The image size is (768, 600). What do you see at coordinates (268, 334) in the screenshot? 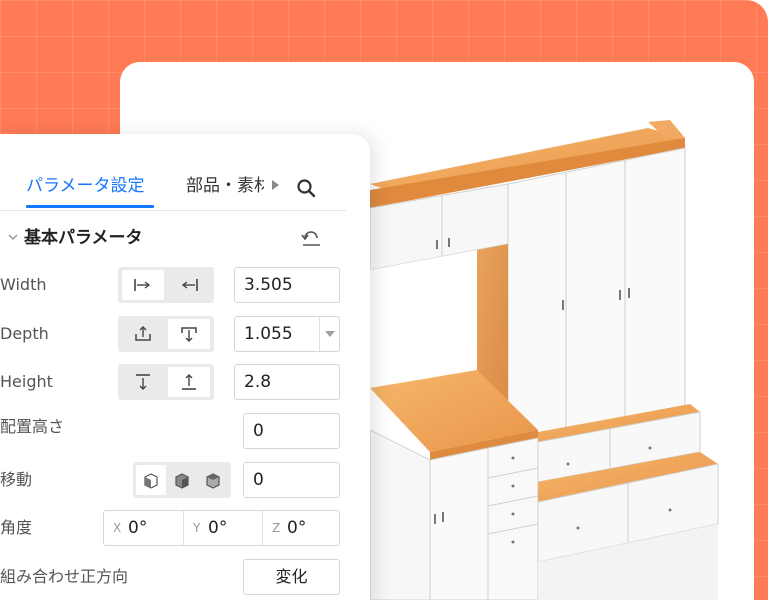
I see `depth-value: 1.055` at bounding box center [268, 334].